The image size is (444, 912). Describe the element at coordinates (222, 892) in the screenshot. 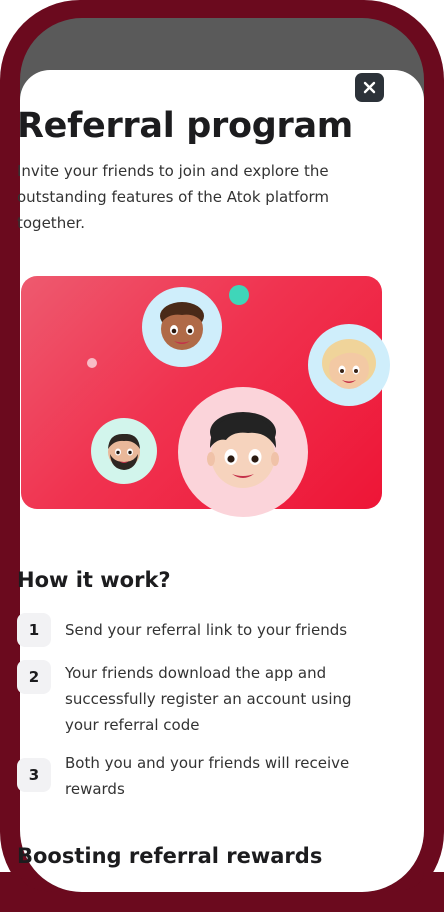

I see `frame-bottom-bezel` at that location.